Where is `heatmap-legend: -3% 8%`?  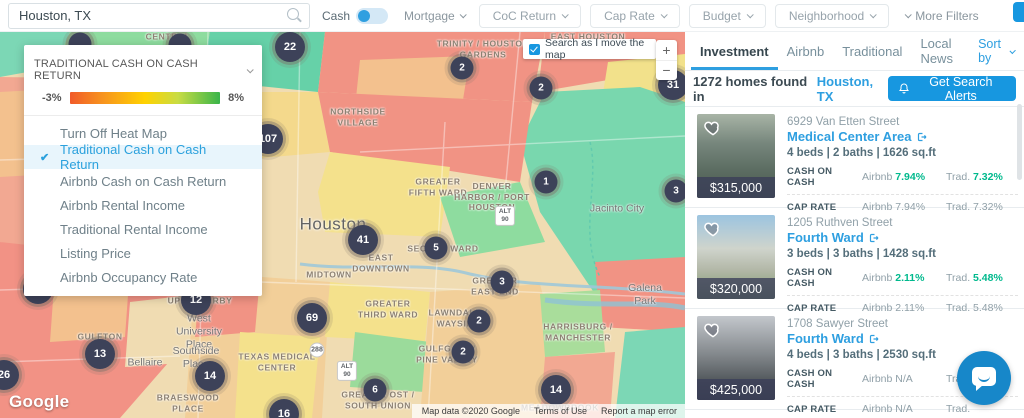
heatmap-legend: -3% 8% is located at coordinates (143, 103).